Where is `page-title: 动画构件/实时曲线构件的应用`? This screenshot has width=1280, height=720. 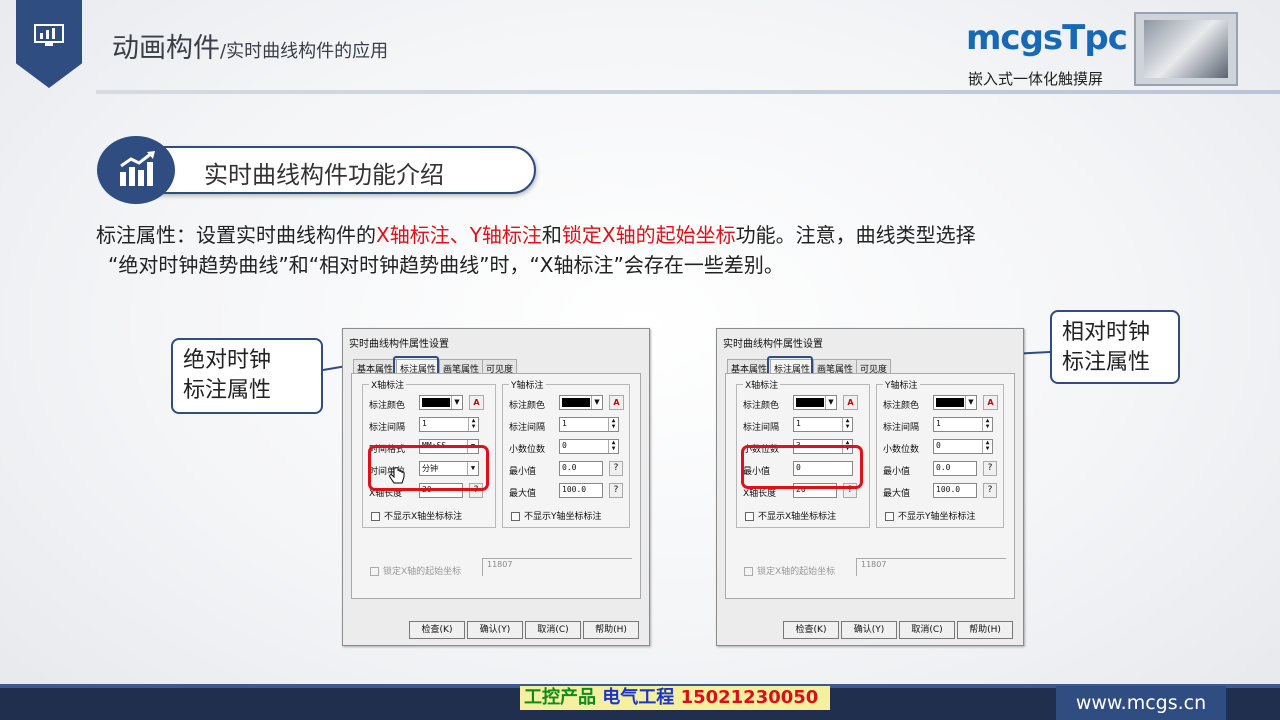 page-title: 动画构件/实时曲线构件的应用 is located at coordinates (250, 48).